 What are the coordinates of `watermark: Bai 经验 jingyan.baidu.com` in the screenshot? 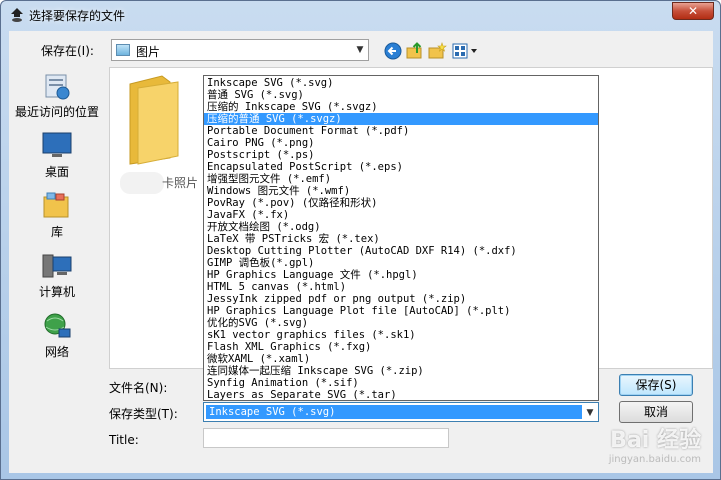 It's located at (655, 443).